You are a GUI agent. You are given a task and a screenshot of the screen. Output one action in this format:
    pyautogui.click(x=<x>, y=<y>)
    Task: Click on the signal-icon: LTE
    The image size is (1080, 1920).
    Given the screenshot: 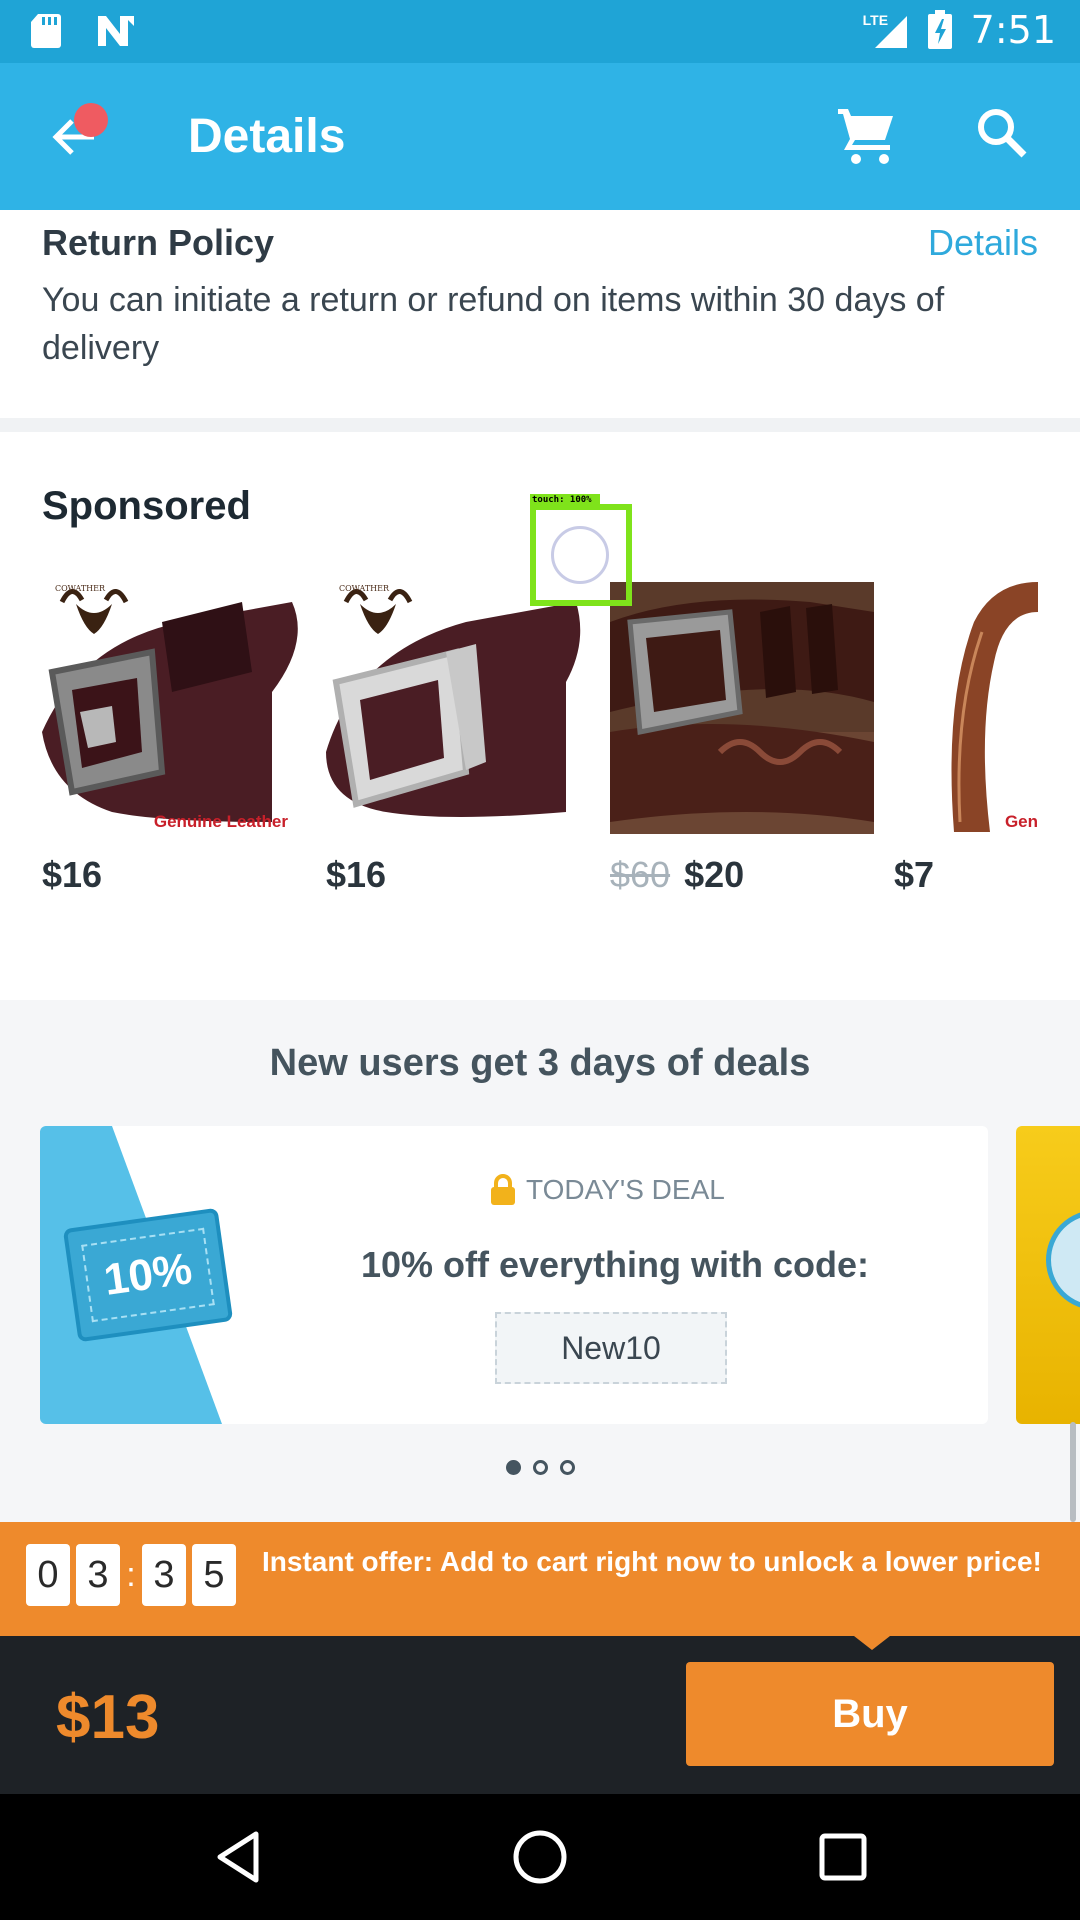 What is the action you would take?
    pyautogui.click(x=886, y=30)
    